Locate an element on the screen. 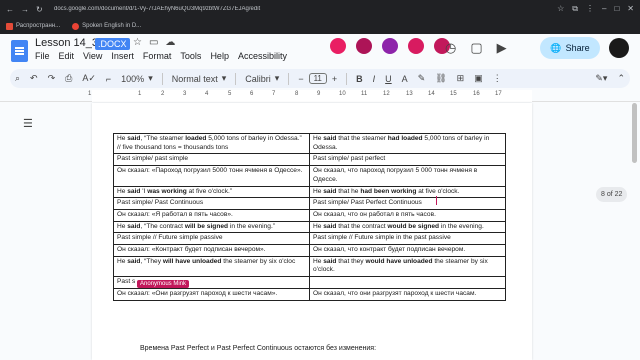 Image resolution: width=640 pixels, height=360 pixels. paint-format-icon: ⌐ is located at coordinates (108, 79).